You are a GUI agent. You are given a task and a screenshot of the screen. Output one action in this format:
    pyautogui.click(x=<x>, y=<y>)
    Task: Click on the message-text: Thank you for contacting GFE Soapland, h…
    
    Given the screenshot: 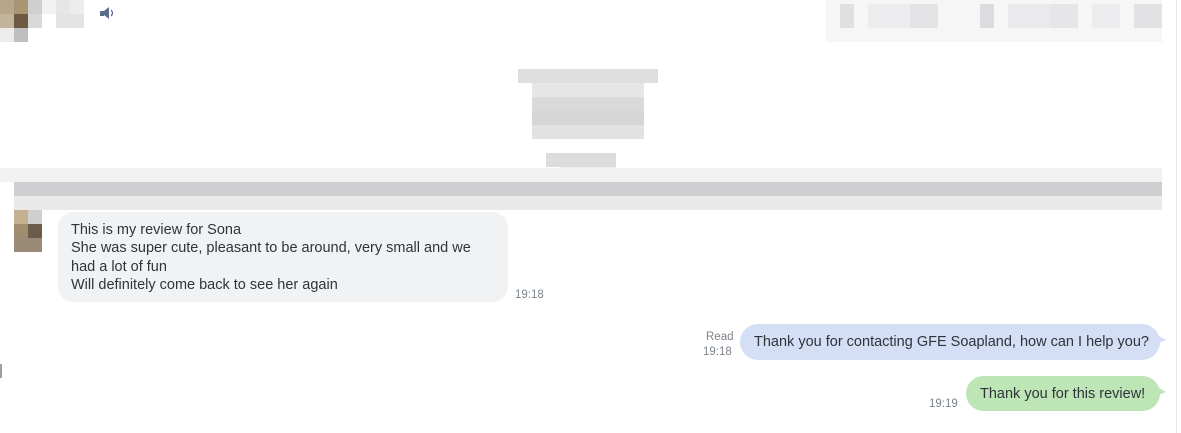 What is the action you would take?
    pyautogui.click(x=951, y=342)
    